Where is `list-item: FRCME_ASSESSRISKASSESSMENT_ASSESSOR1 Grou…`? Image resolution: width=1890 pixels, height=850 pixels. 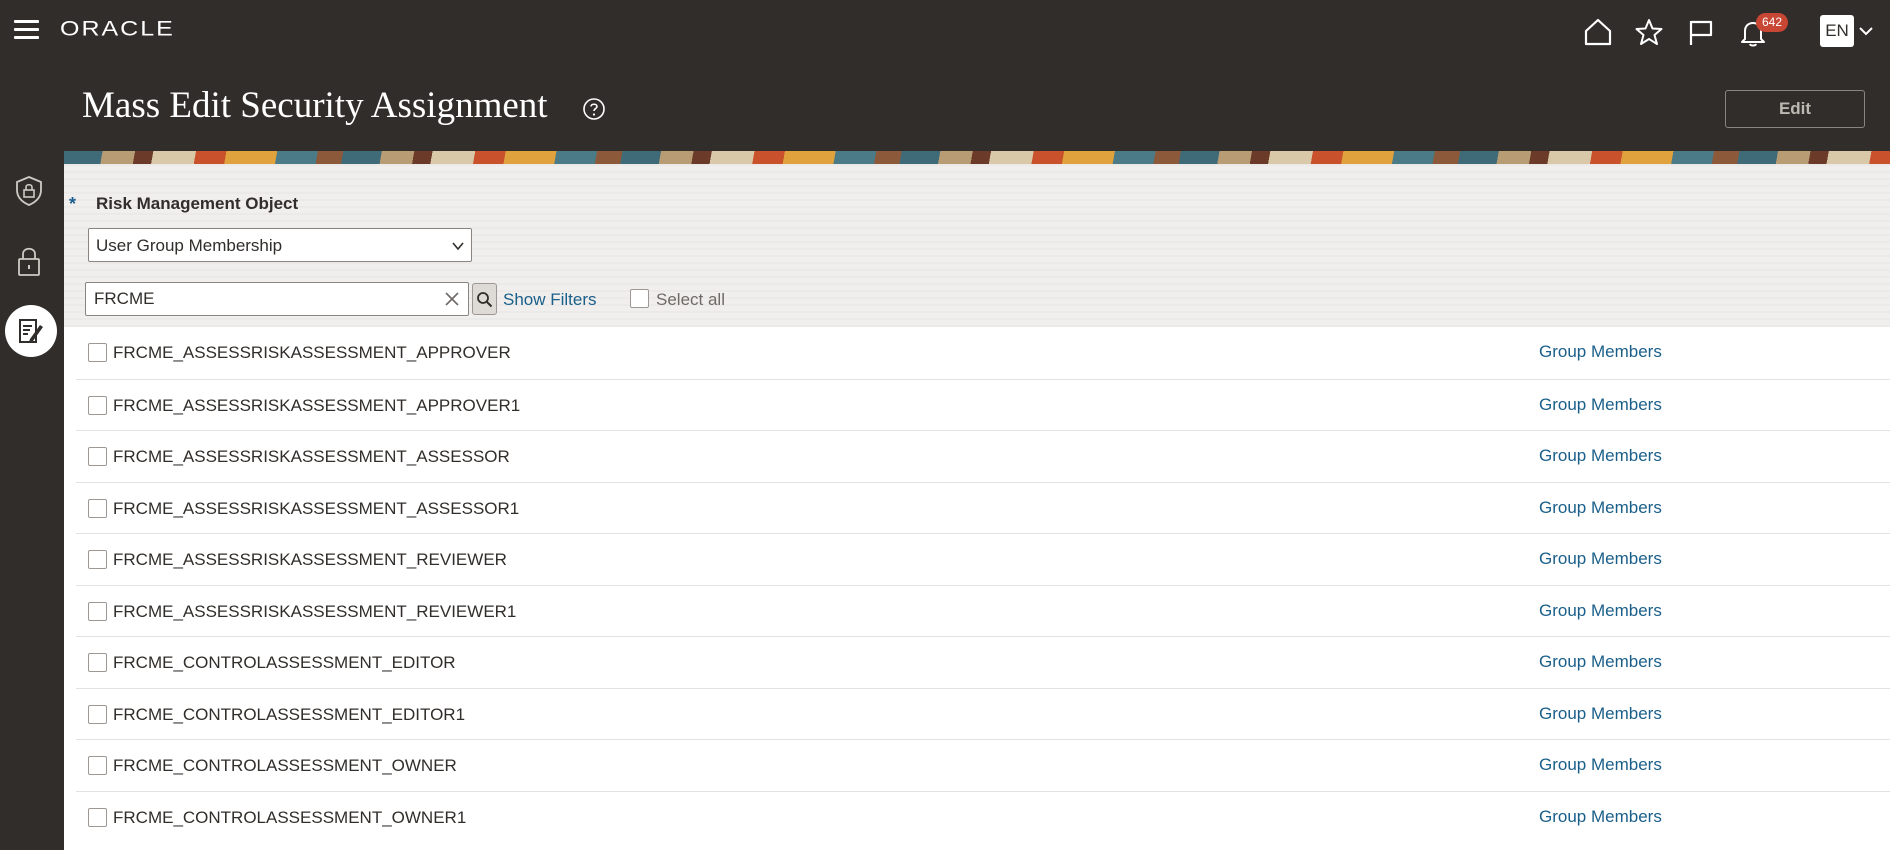
list-item: FRCME_ASSESSRISKASSESSMENT_ASSESSOR1 Grou… is located at coordinates (983, 507).